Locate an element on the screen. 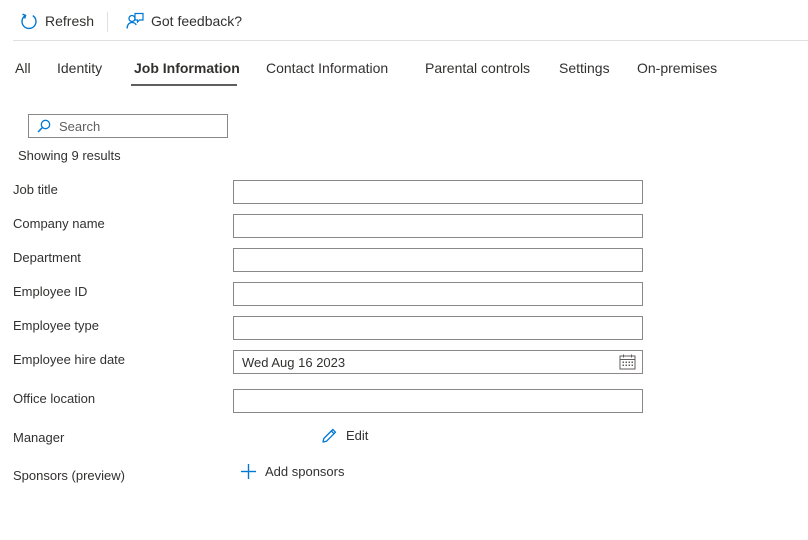 This screenshot has width=808, height=540. feedback-button: Got feedback? is located at coordinates (184, 21).